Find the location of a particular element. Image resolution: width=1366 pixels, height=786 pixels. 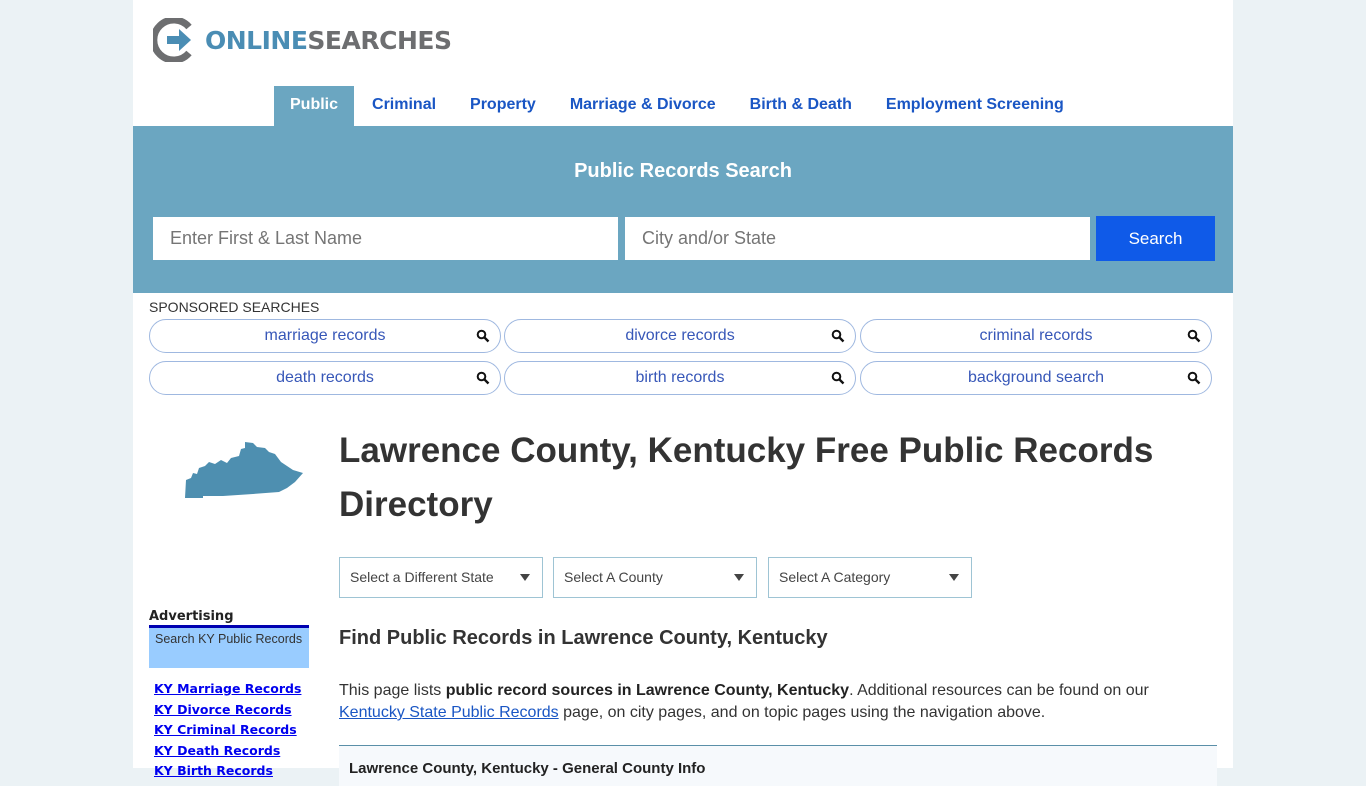

sponsored-label-text: marriage records is located at coordinates (325, 335).